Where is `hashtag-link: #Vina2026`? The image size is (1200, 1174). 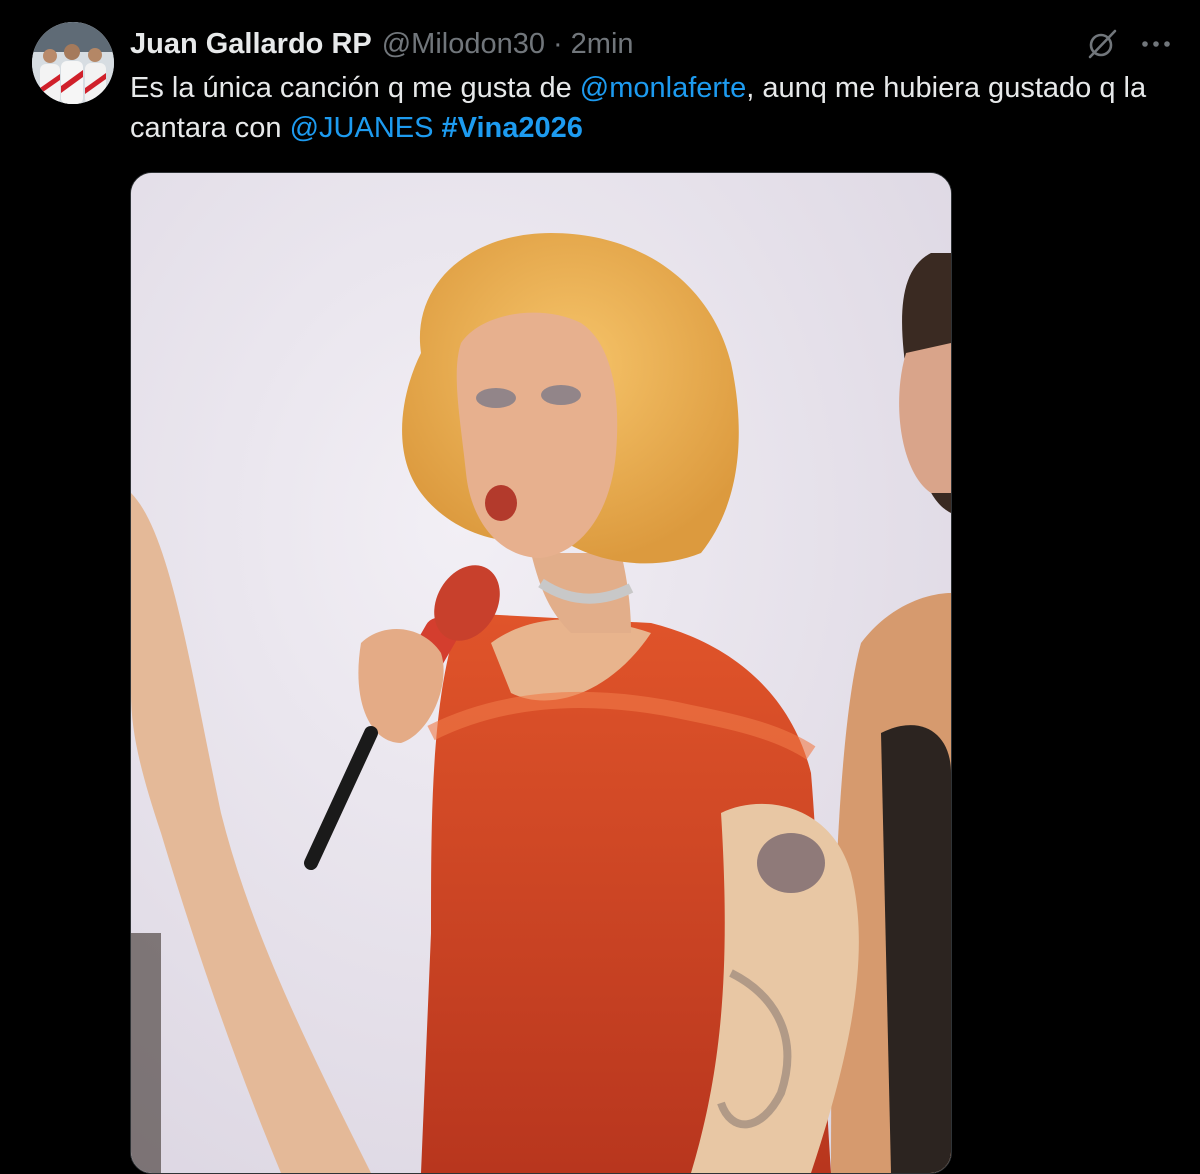 hashtag-link: #Vina2026 is located at coordinates (512, 128).